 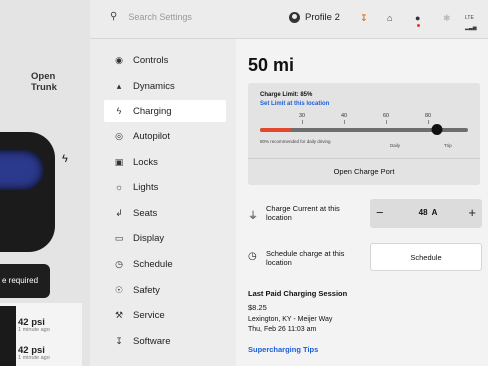 I want to click on sidebar-item-label: Seats, so click(x=145, y=213).